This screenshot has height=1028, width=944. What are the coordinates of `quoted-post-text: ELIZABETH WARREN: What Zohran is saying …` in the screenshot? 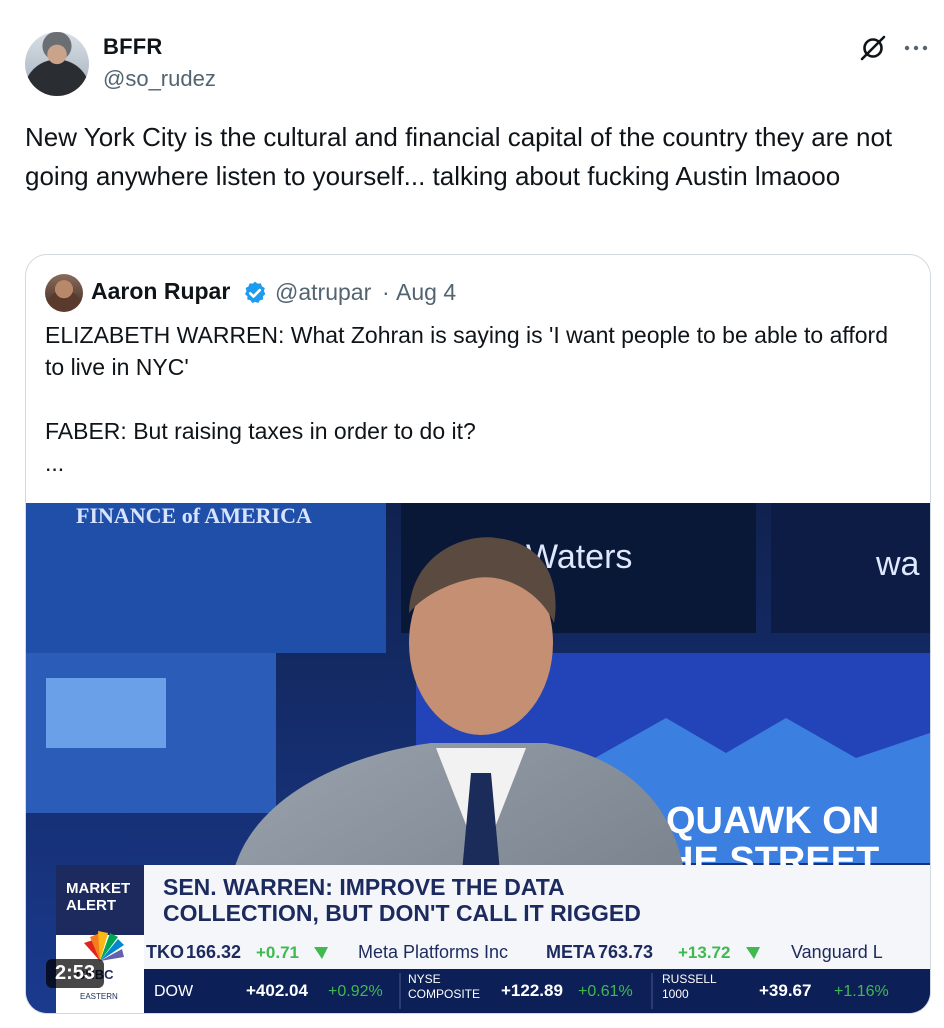 It's located at (466, 399).